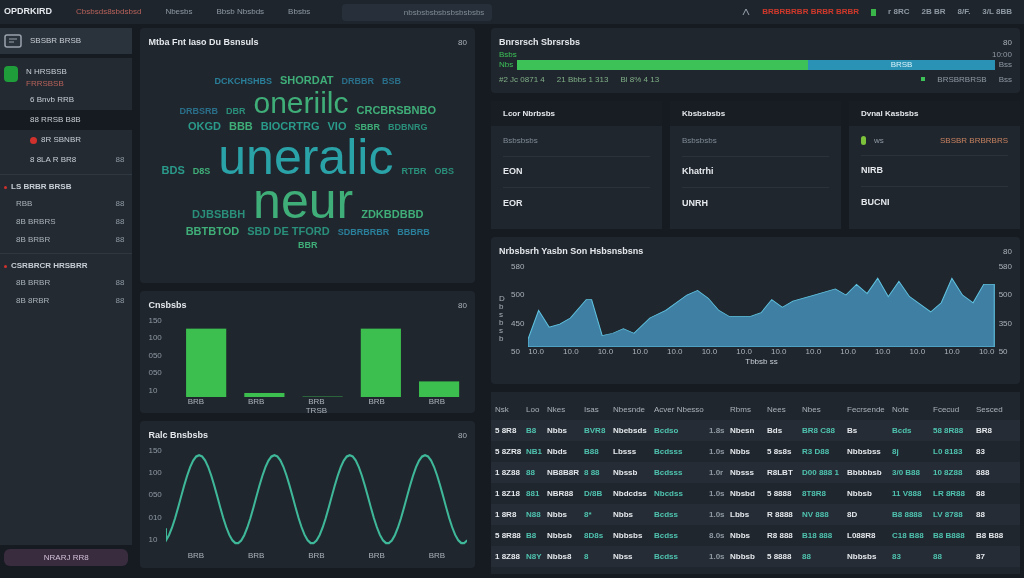  I want to click on bar-caption: Bsbs, so click(508, 54).